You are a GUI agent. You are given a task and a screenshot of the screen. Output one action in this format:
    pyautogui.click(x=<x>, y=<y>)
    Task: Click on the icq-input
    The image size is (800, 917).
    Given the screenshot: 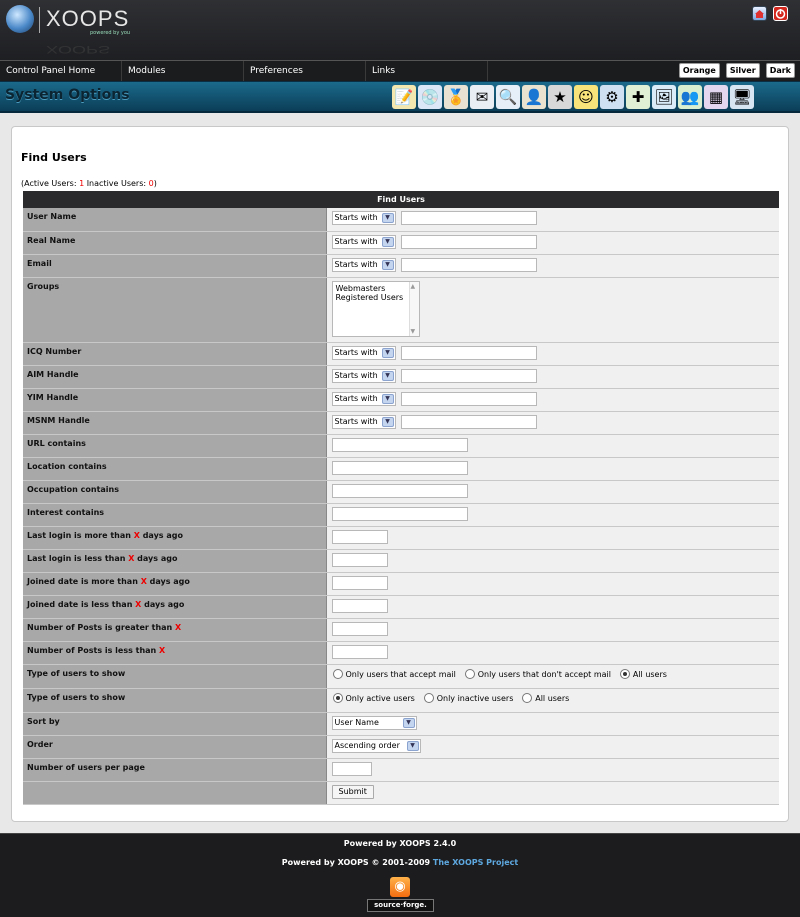 What is the action you would take?
    pyautogui.click(x=469, y=352)
    